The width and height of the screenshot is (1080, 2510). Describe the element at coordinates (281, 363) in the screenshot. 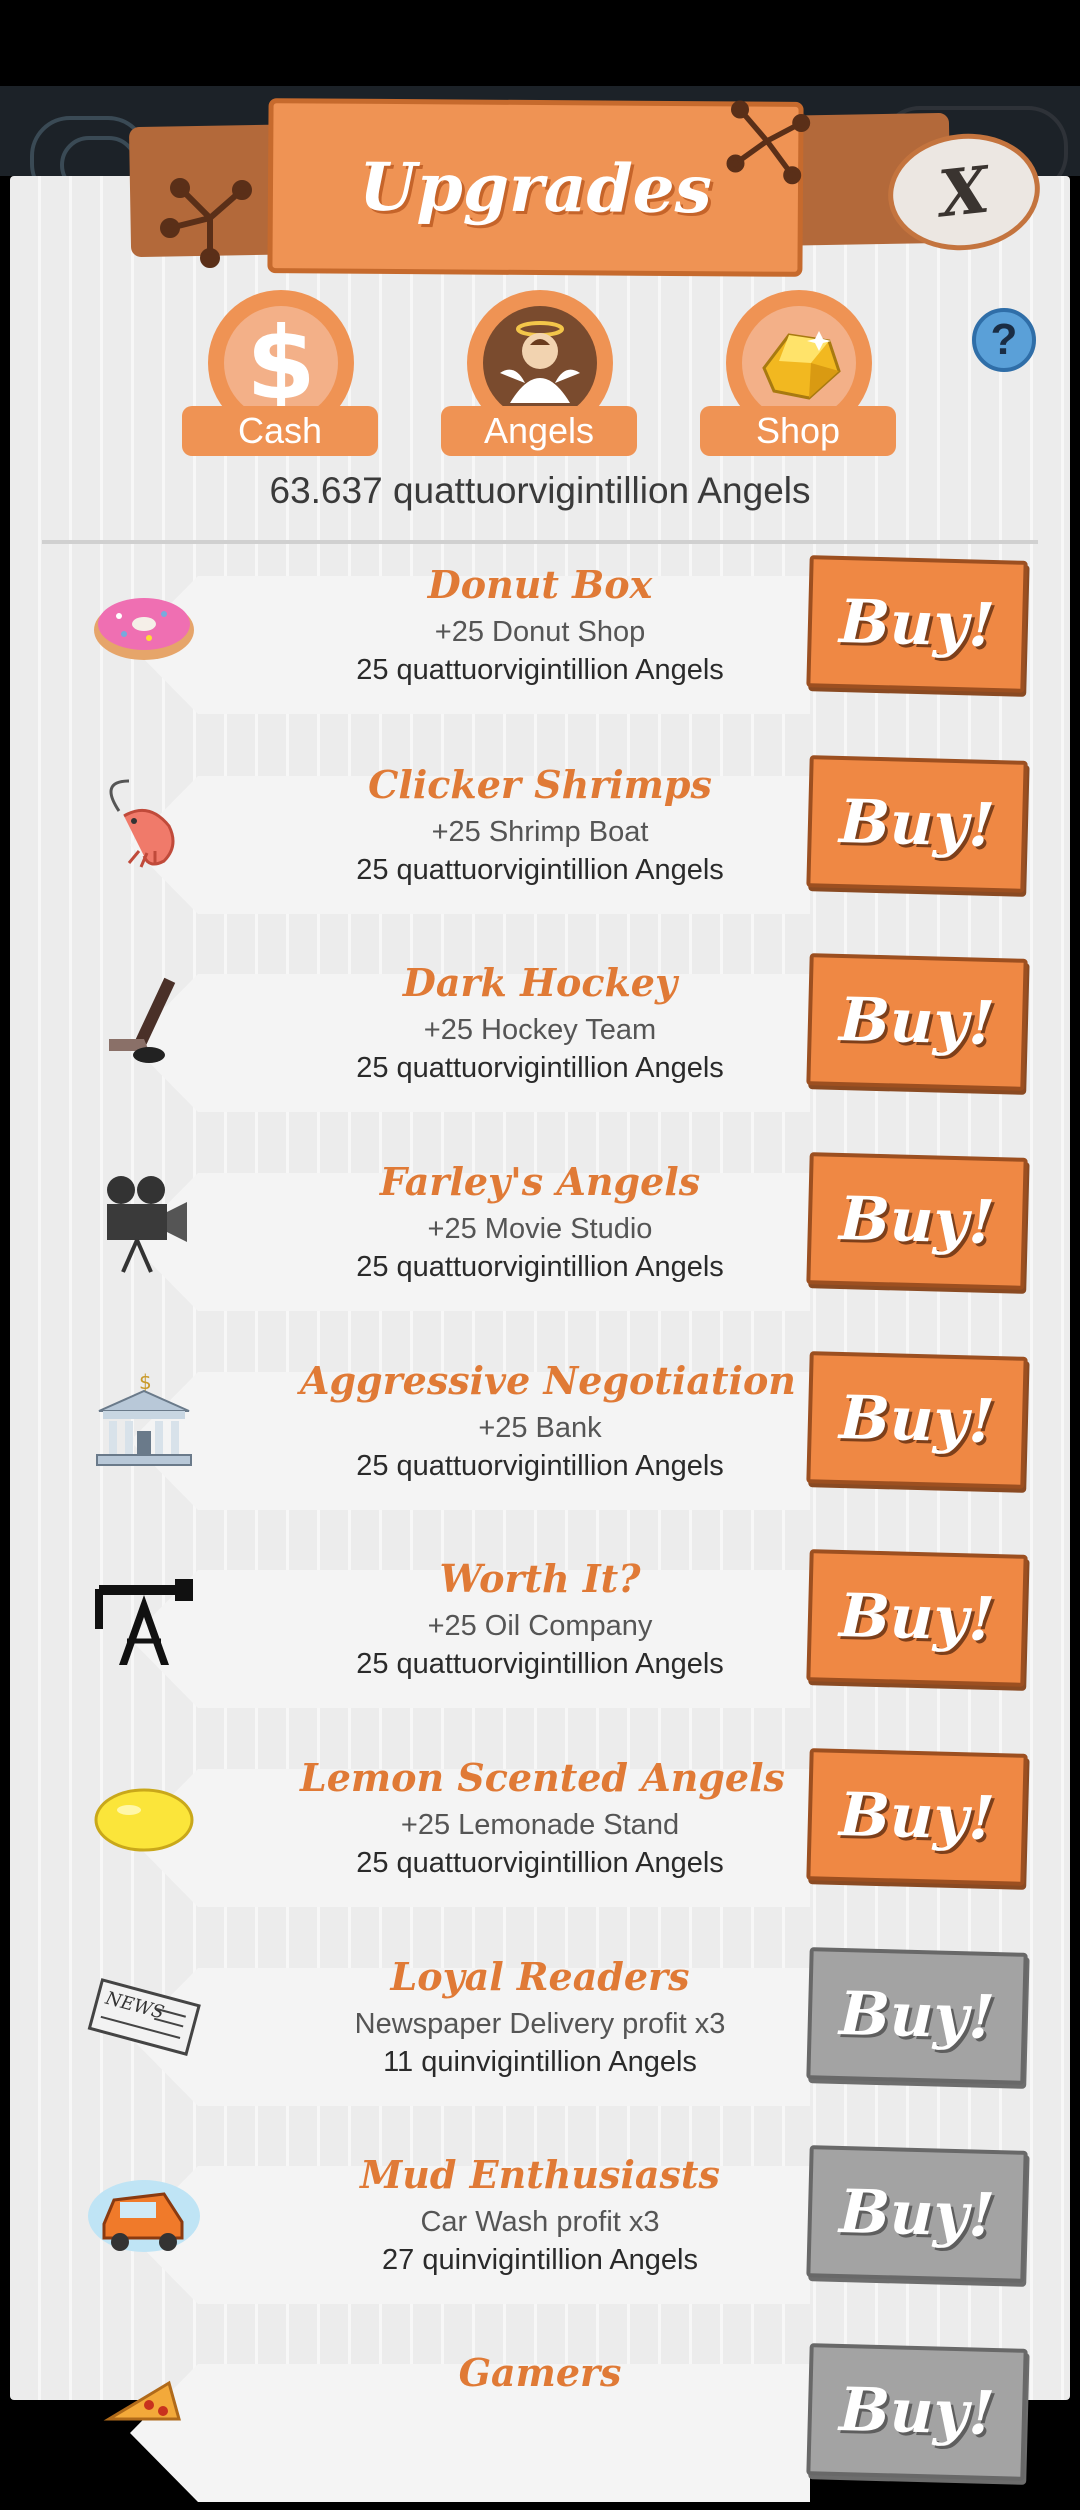

I see `dollar-icon: $` at that location.